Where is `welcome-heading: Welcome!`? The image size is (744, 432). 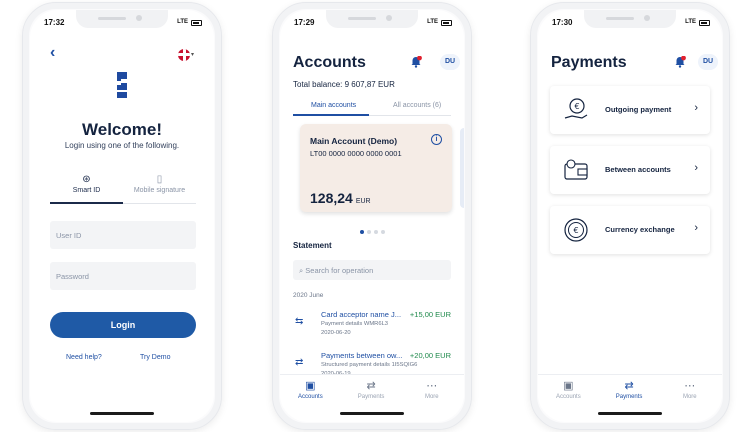 welcome-heading: Welcome! is located at coordinates (122, 129).